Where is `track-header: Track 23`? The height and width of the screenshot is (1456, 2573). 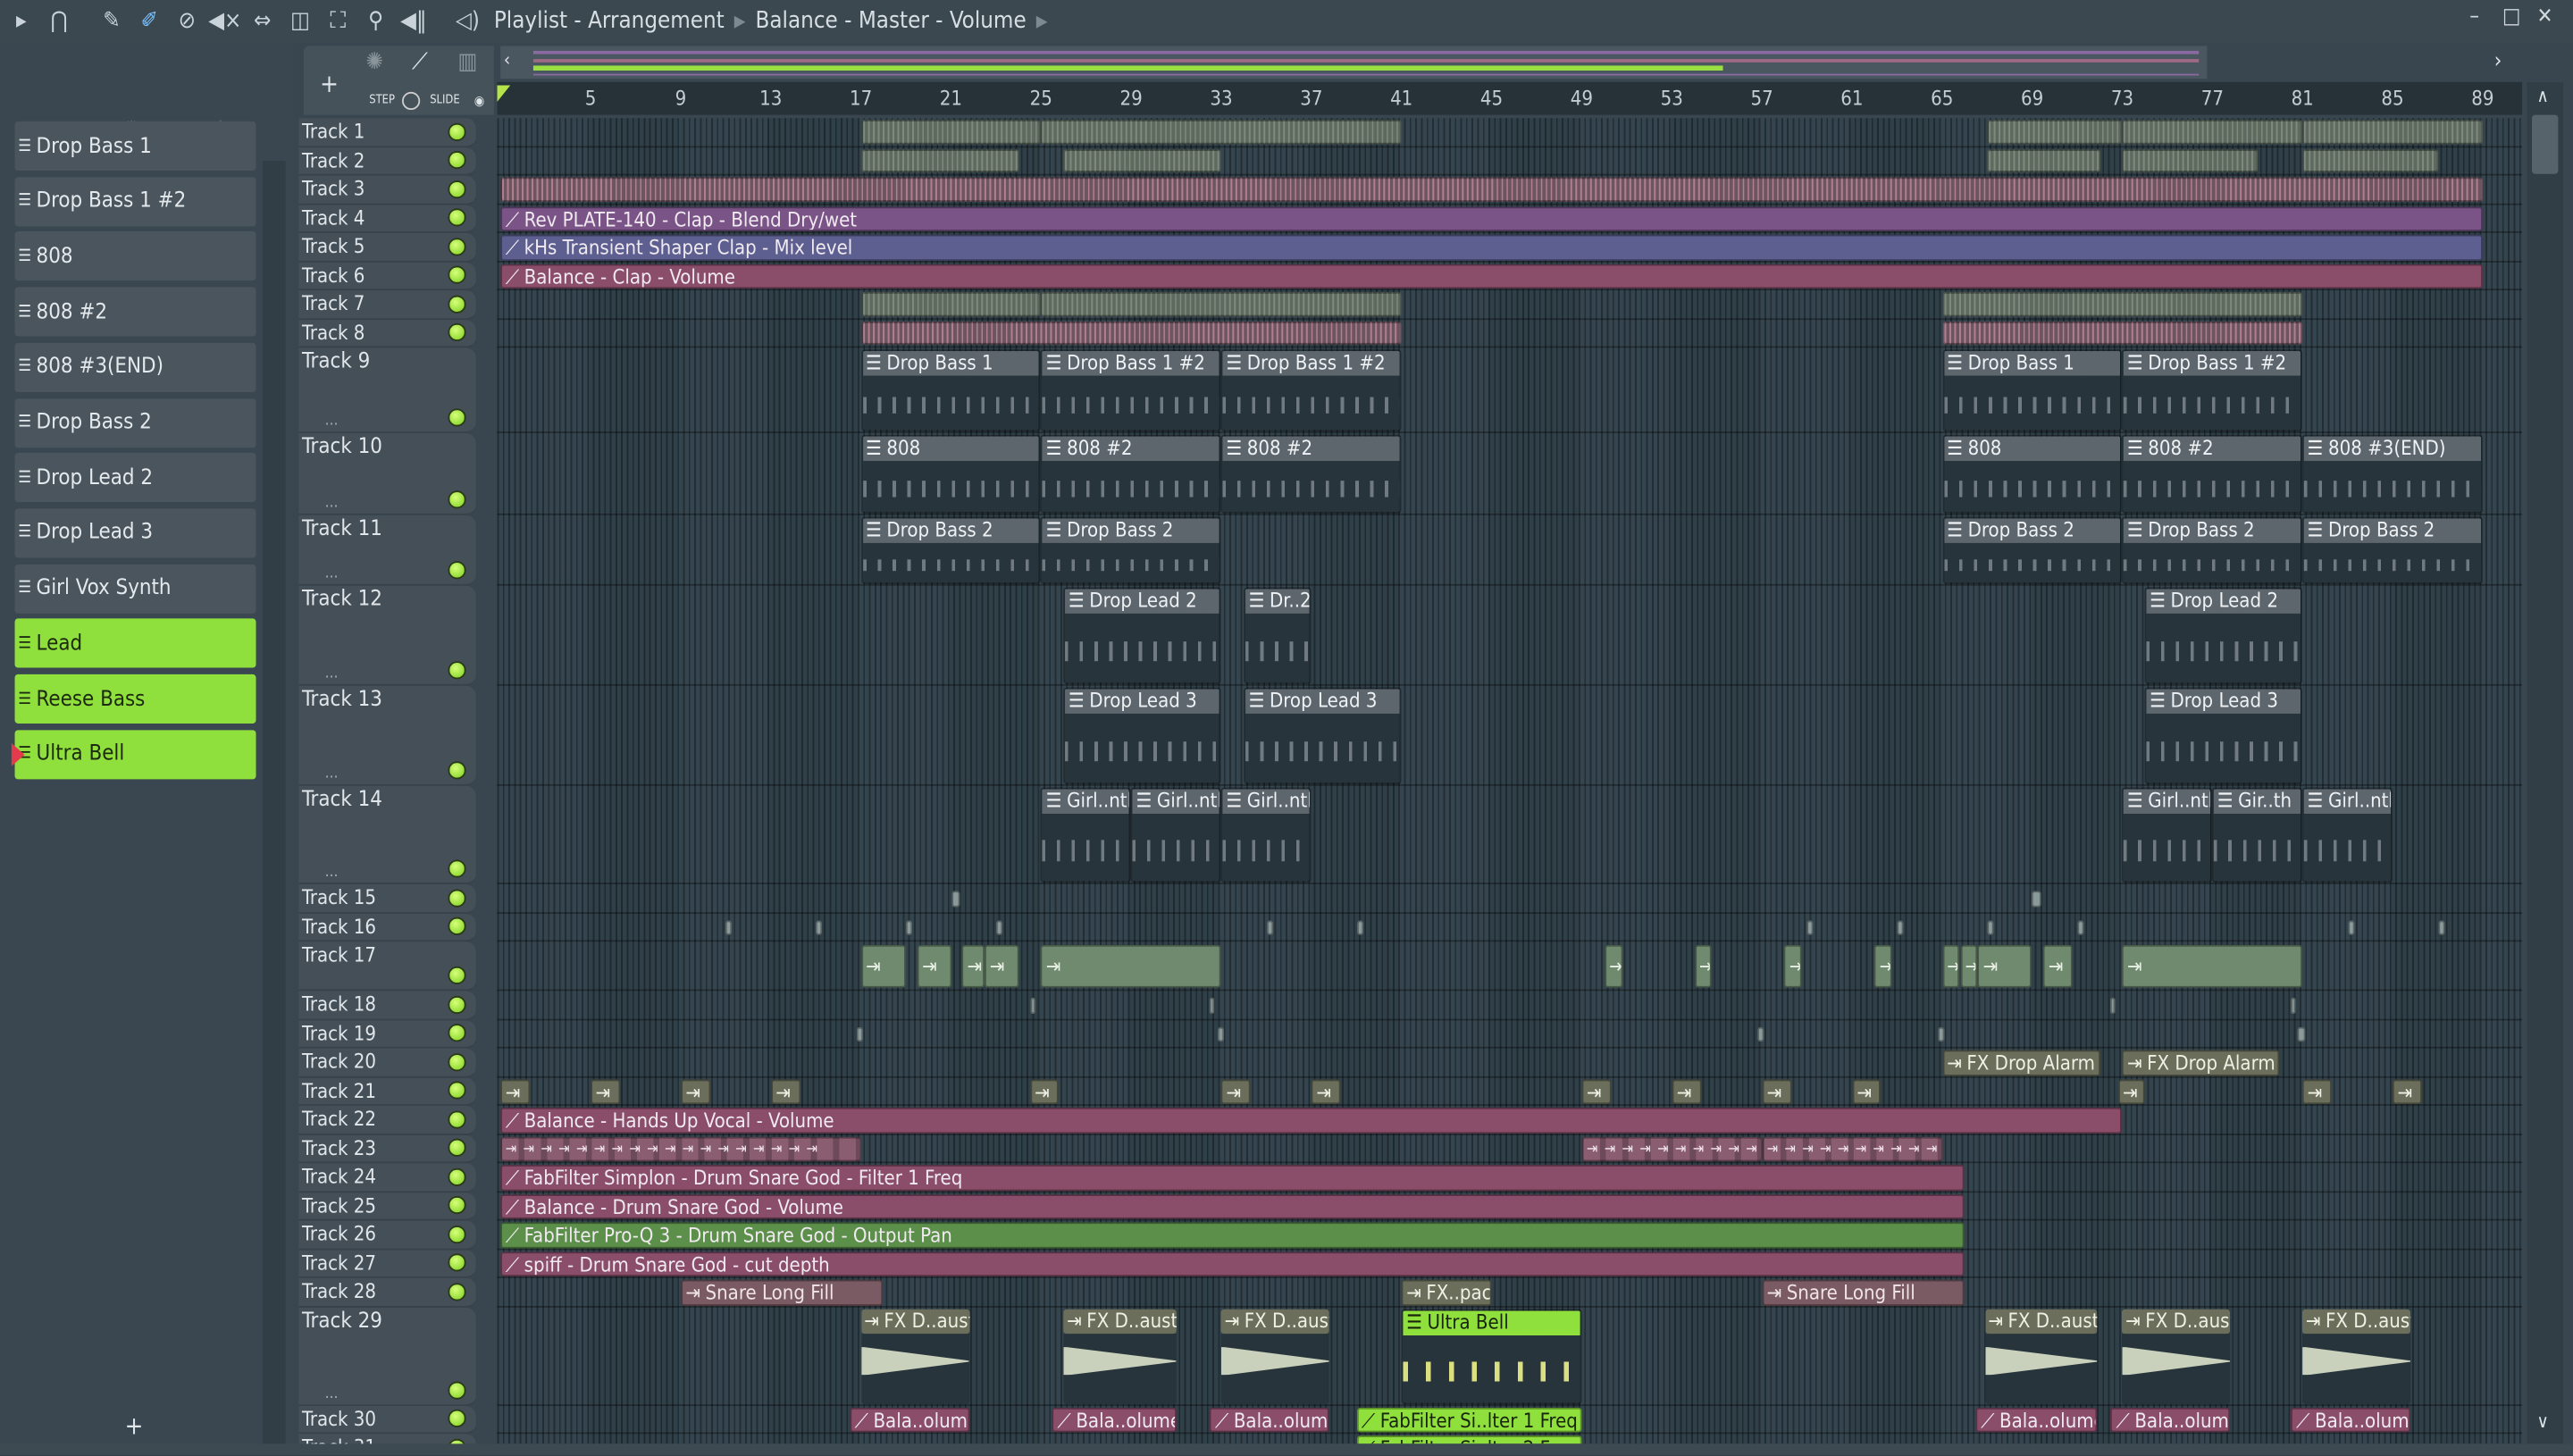 track-header: Track 23 is located at coordinates (387, 1149).